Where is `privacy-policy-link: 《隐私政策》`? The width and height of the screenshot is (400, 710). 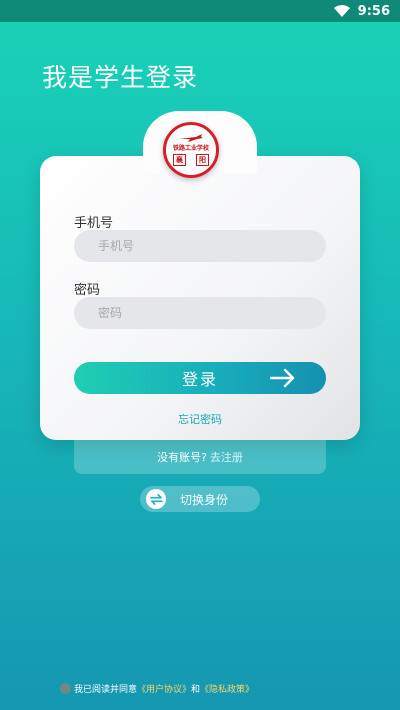 privacy-policy-link: 《隐私政策》 is located at coordinates (227, 688).